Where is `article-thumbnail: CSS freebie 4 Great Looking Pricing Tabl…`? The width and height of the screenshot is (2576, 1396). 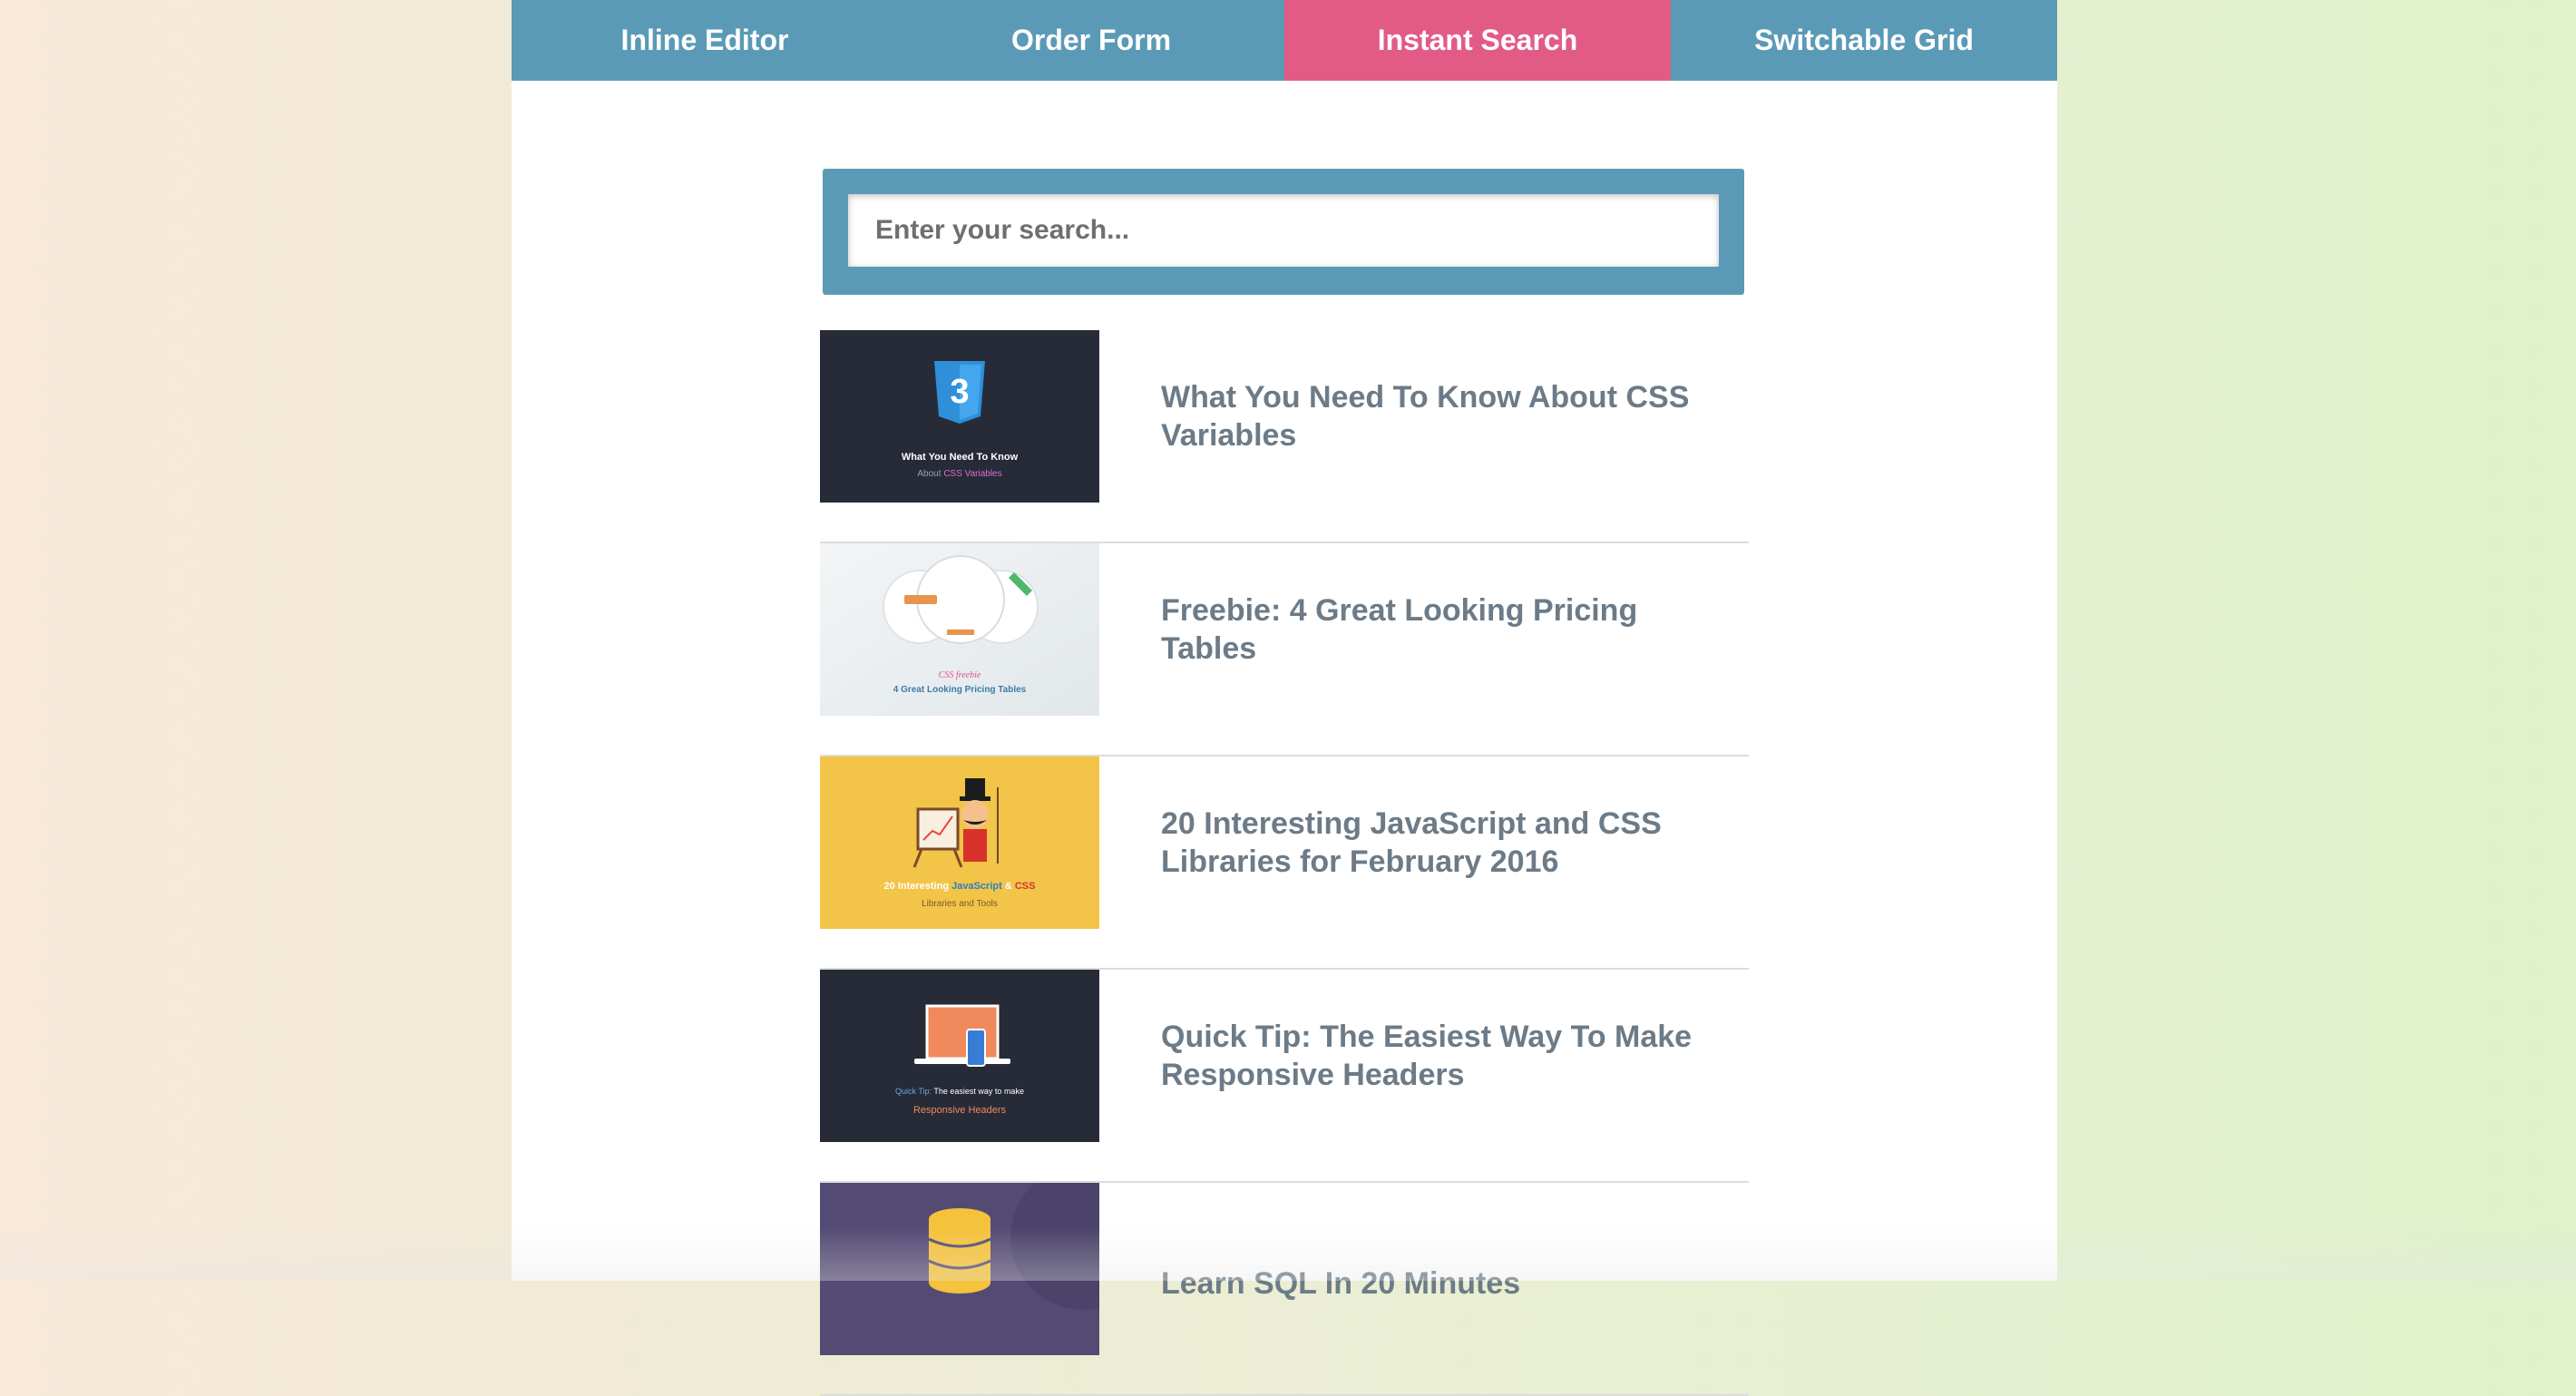
article-thumbnail: CSS freebie 4 Great Looking Pricing Tabl… is located at coordinates (959, 629).